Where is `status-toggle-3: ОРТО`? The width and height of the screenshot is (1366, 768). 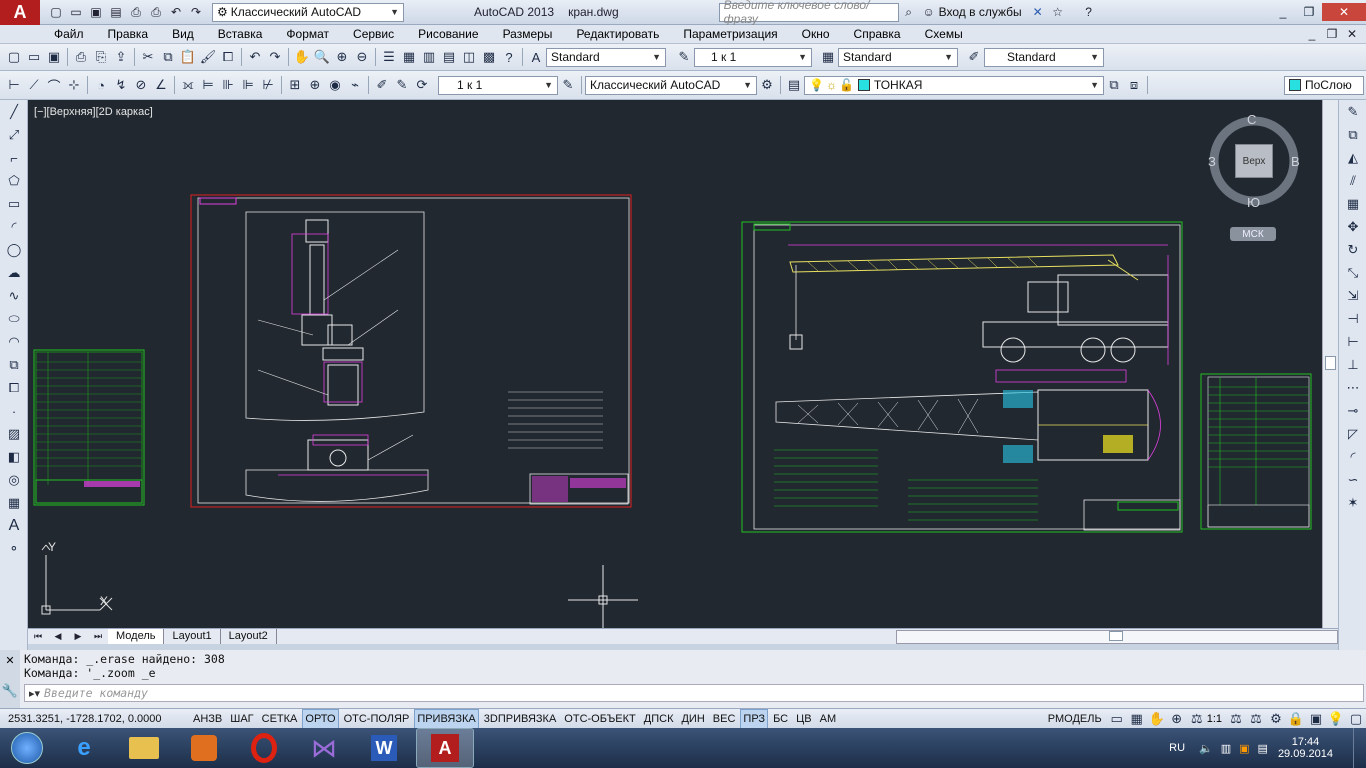
status-toggle-3: ОРТО is located at coordinates (320, 718).